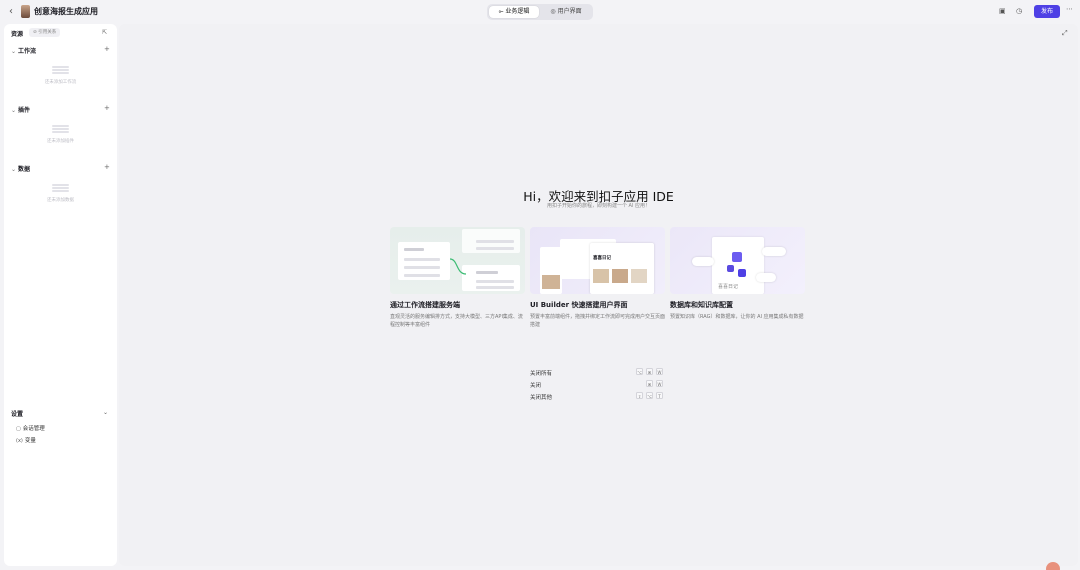  Describe the element at coordinates (107, 49) in the screenshot. I see `add-workflow-button: +` at that location.